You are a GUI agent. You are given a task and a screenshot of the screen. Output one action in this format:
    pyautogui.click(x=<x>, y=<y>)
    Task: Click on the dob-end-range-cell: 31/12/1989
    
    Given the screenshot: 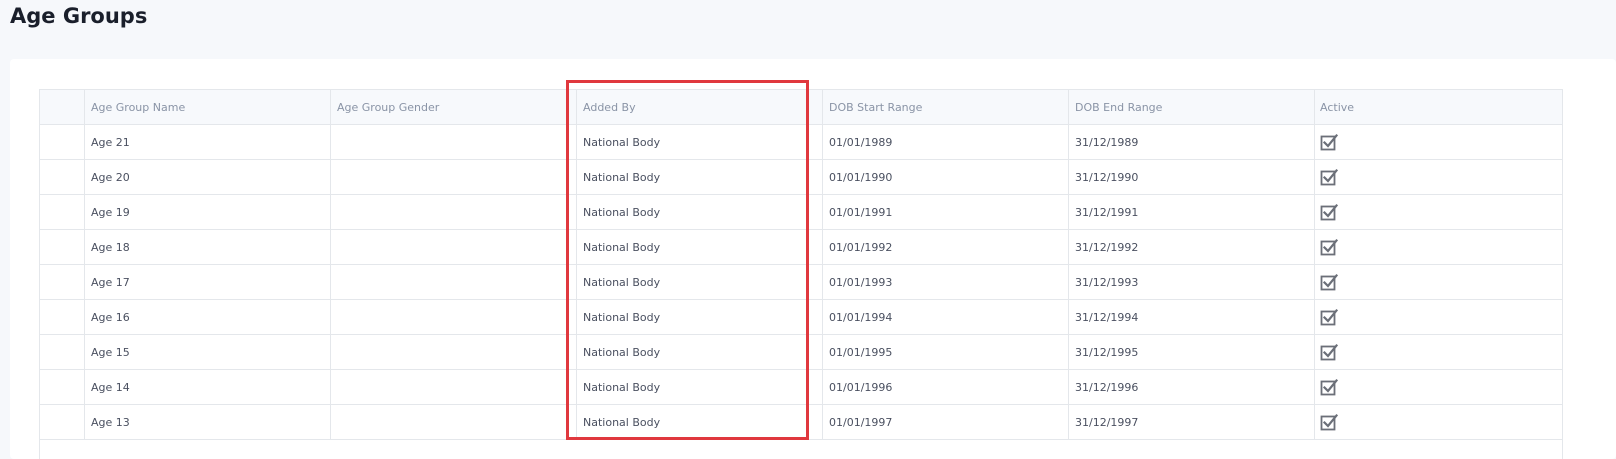 What is the action you would take?
    pyautogui.click(x=1192, y=142)
    